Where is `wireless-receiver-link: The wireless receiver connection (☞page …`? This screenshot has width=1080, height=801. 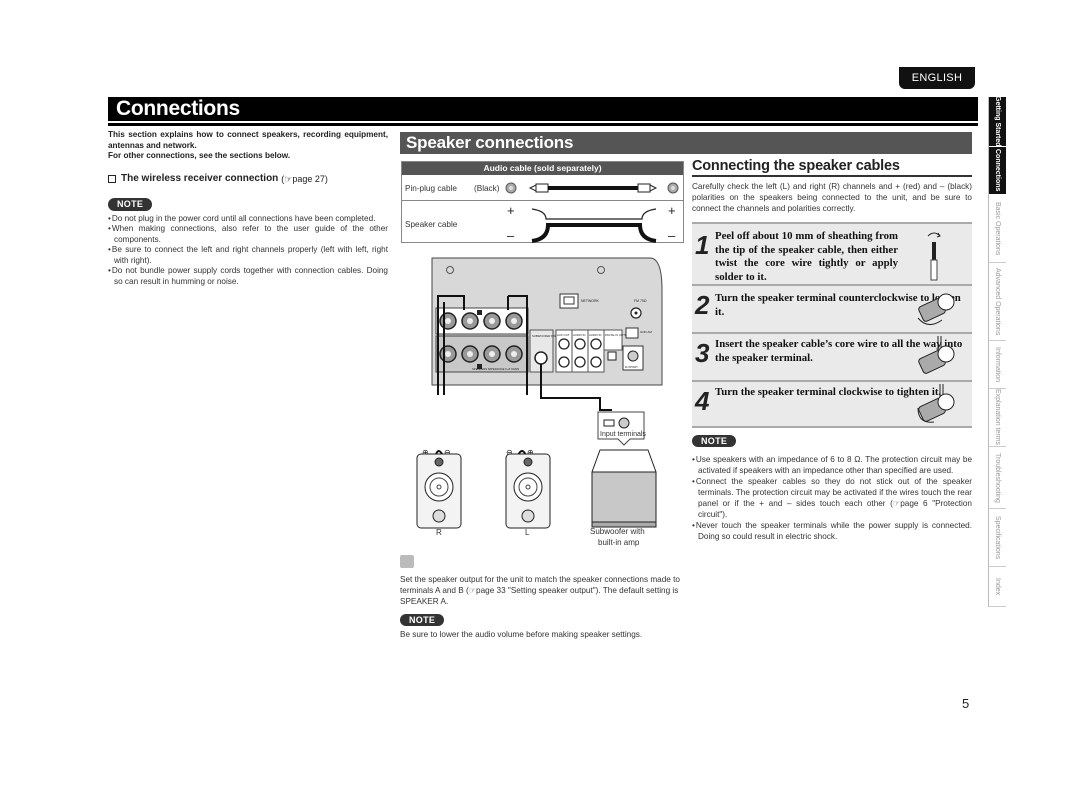 wireless-receiver-link: The wireless receiver connection (☞page … is located at coordinates (248, 178).